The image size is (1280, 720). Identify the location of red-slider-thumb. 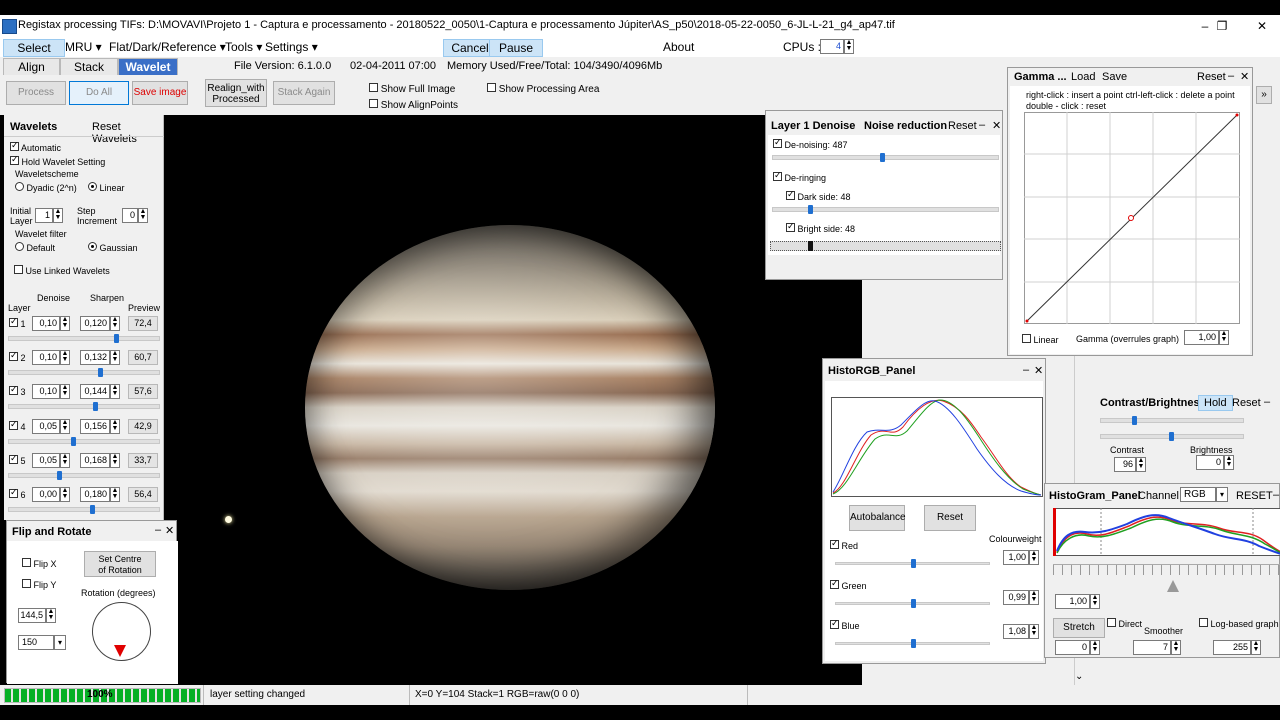
(913, 563).